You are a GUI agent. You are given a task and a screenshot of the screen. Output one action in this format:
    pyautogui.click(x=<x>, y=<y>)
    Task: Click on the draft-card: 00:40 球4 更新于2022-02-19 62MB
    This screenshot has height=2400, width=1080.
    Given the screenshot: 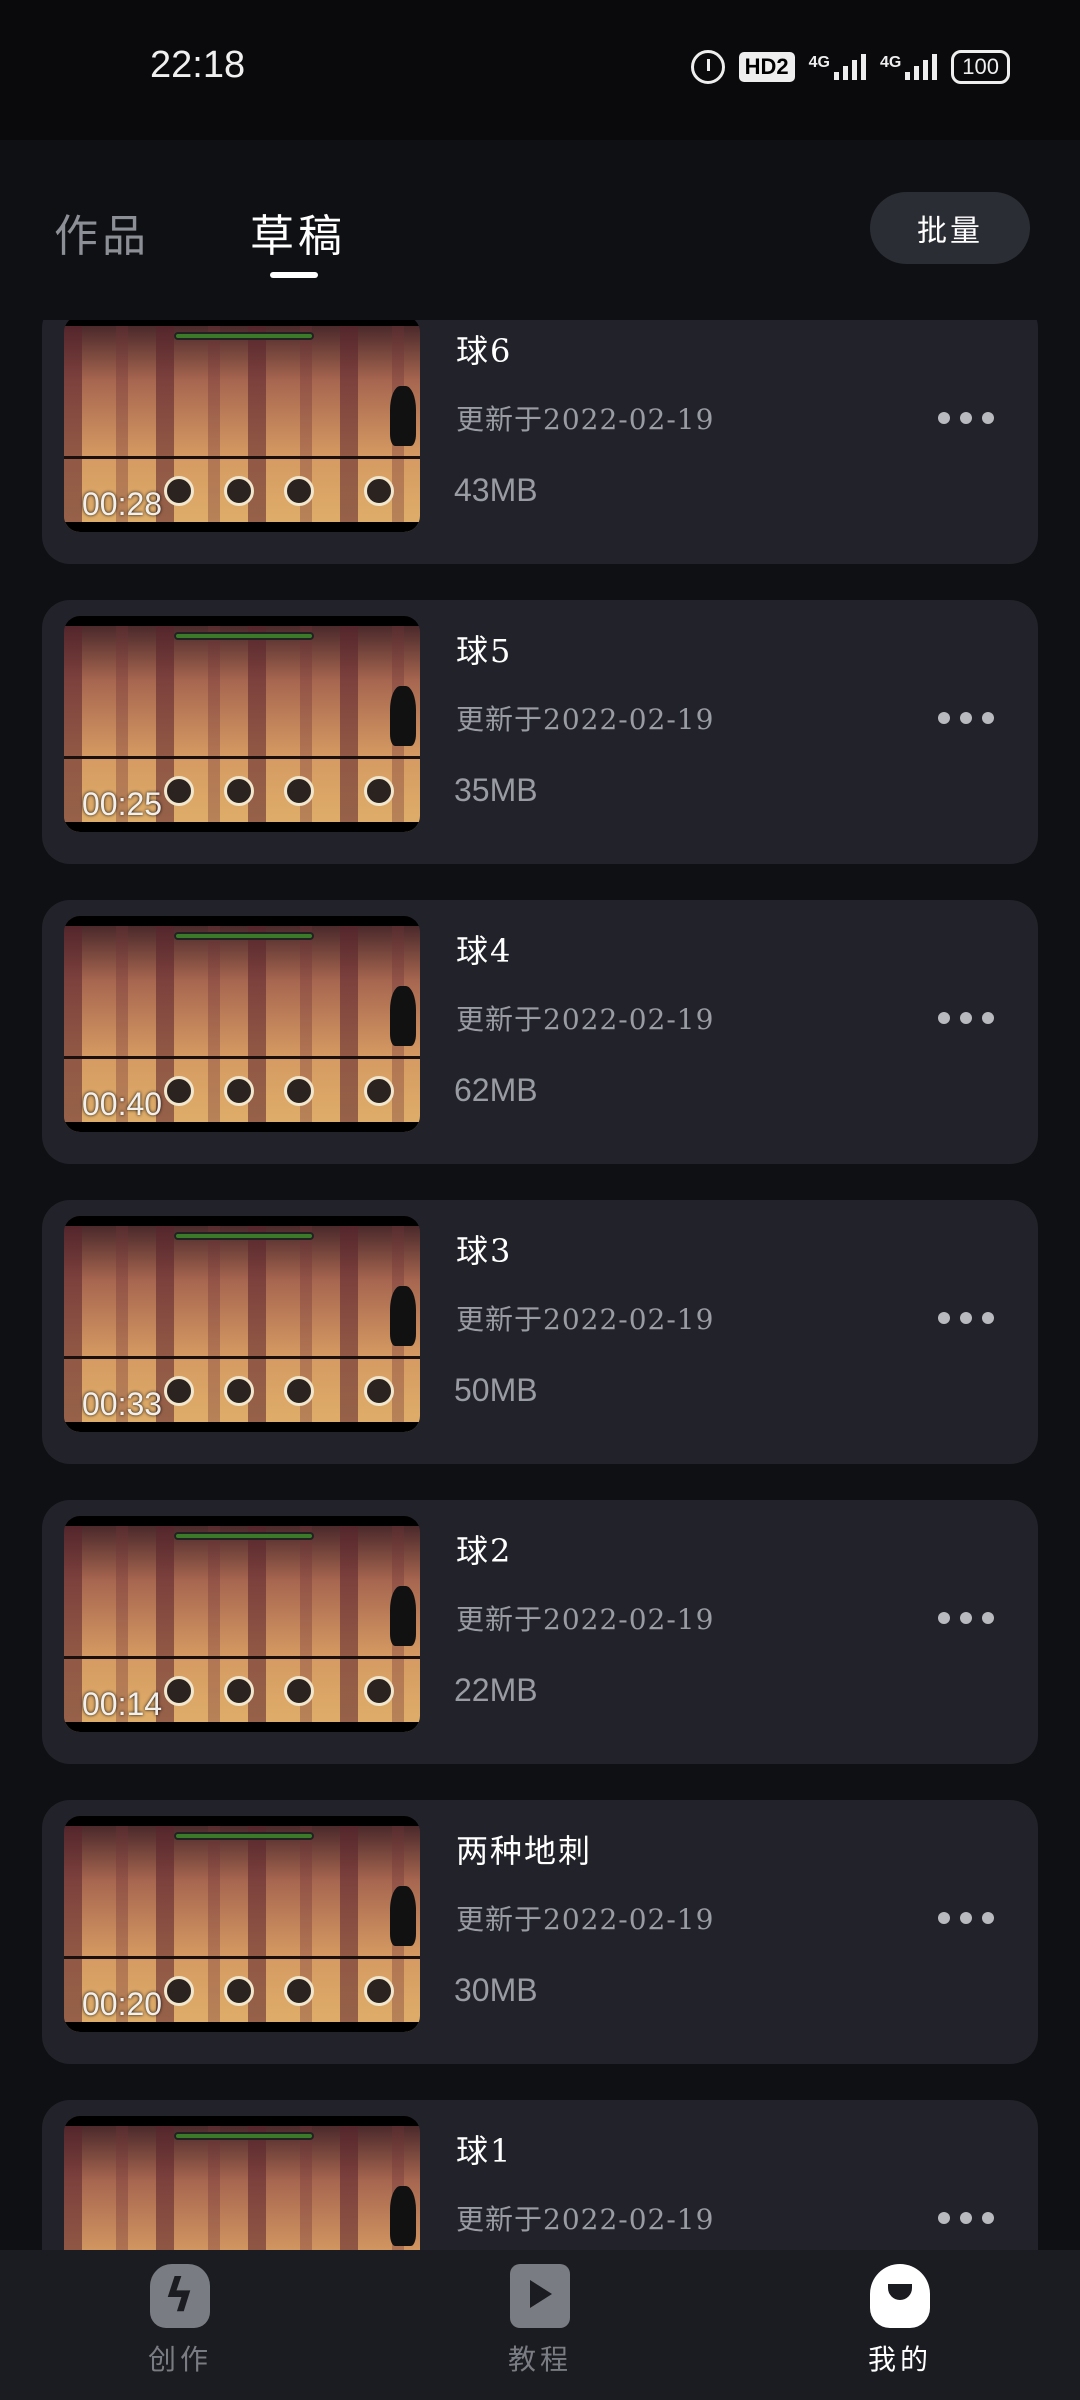 What is the action you would take?
    pyautogui.click(x=540, y=1032)
    